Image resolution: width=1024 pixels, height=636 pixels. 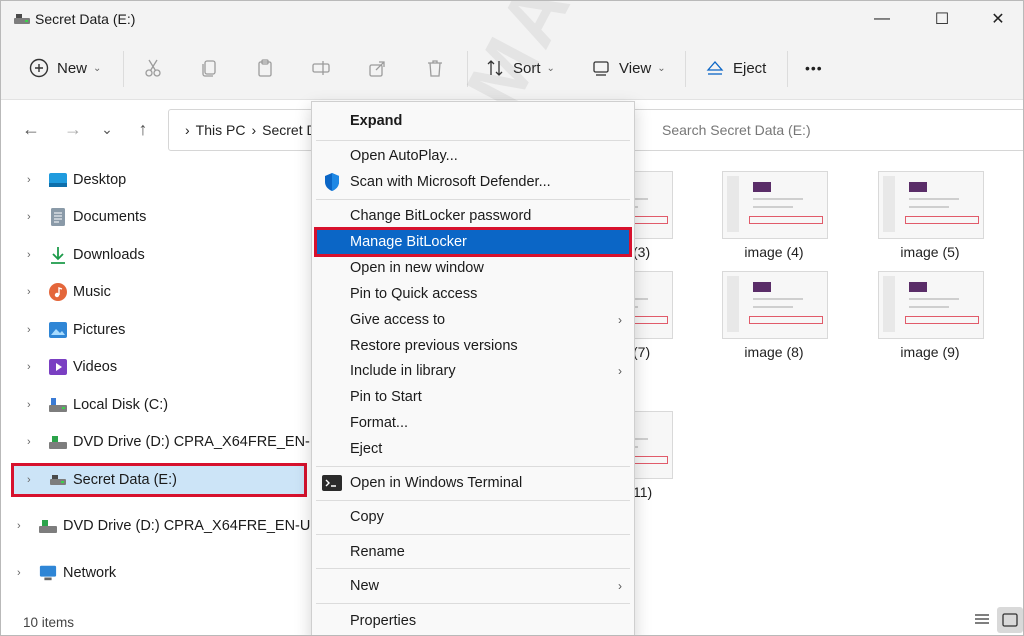 I want to click on address-bar: › This PC › Secret Data (E:), so click(x=244, y=130).